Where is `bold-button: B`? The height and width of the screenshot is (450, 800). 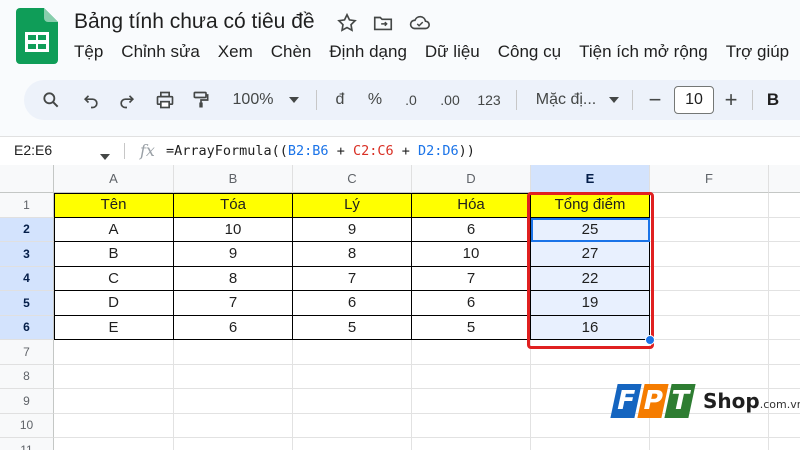 bold-button: B is located at coordinates (773, 100).